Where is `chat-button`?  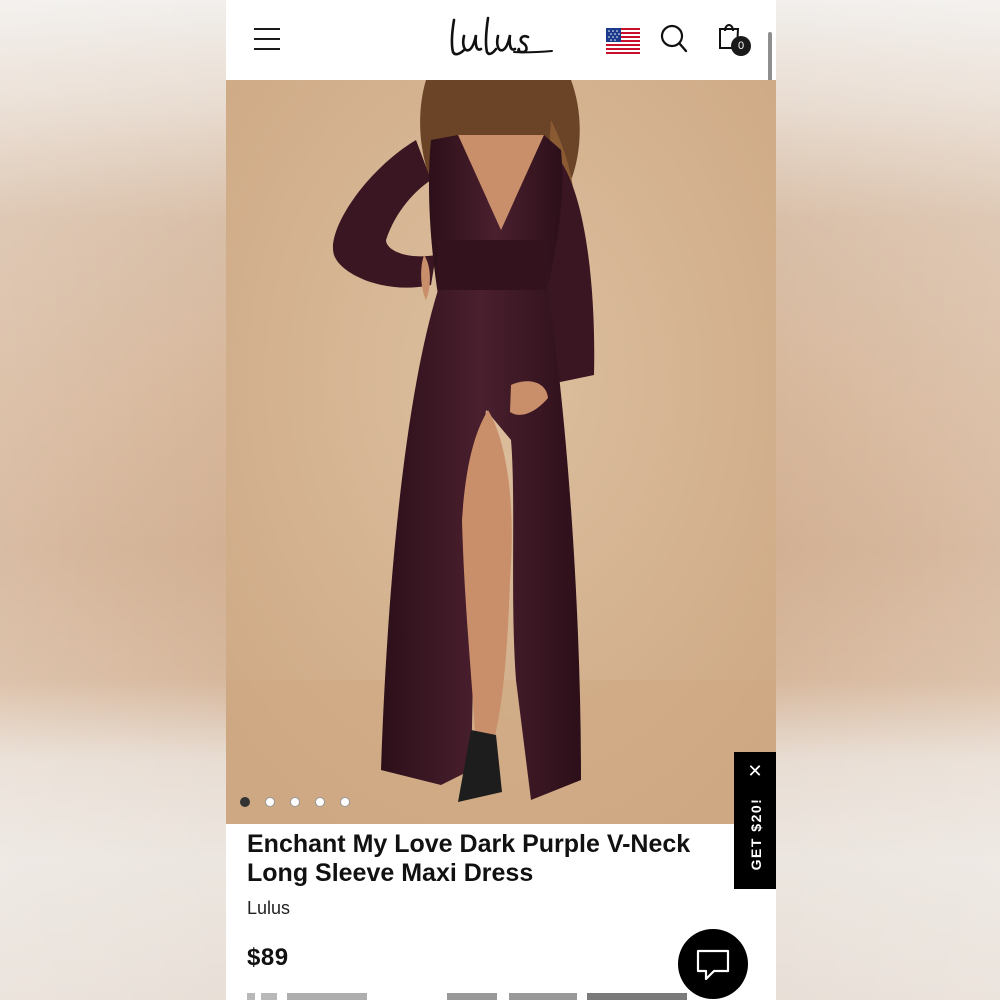
chat-button is located at coordinates (713, 964).